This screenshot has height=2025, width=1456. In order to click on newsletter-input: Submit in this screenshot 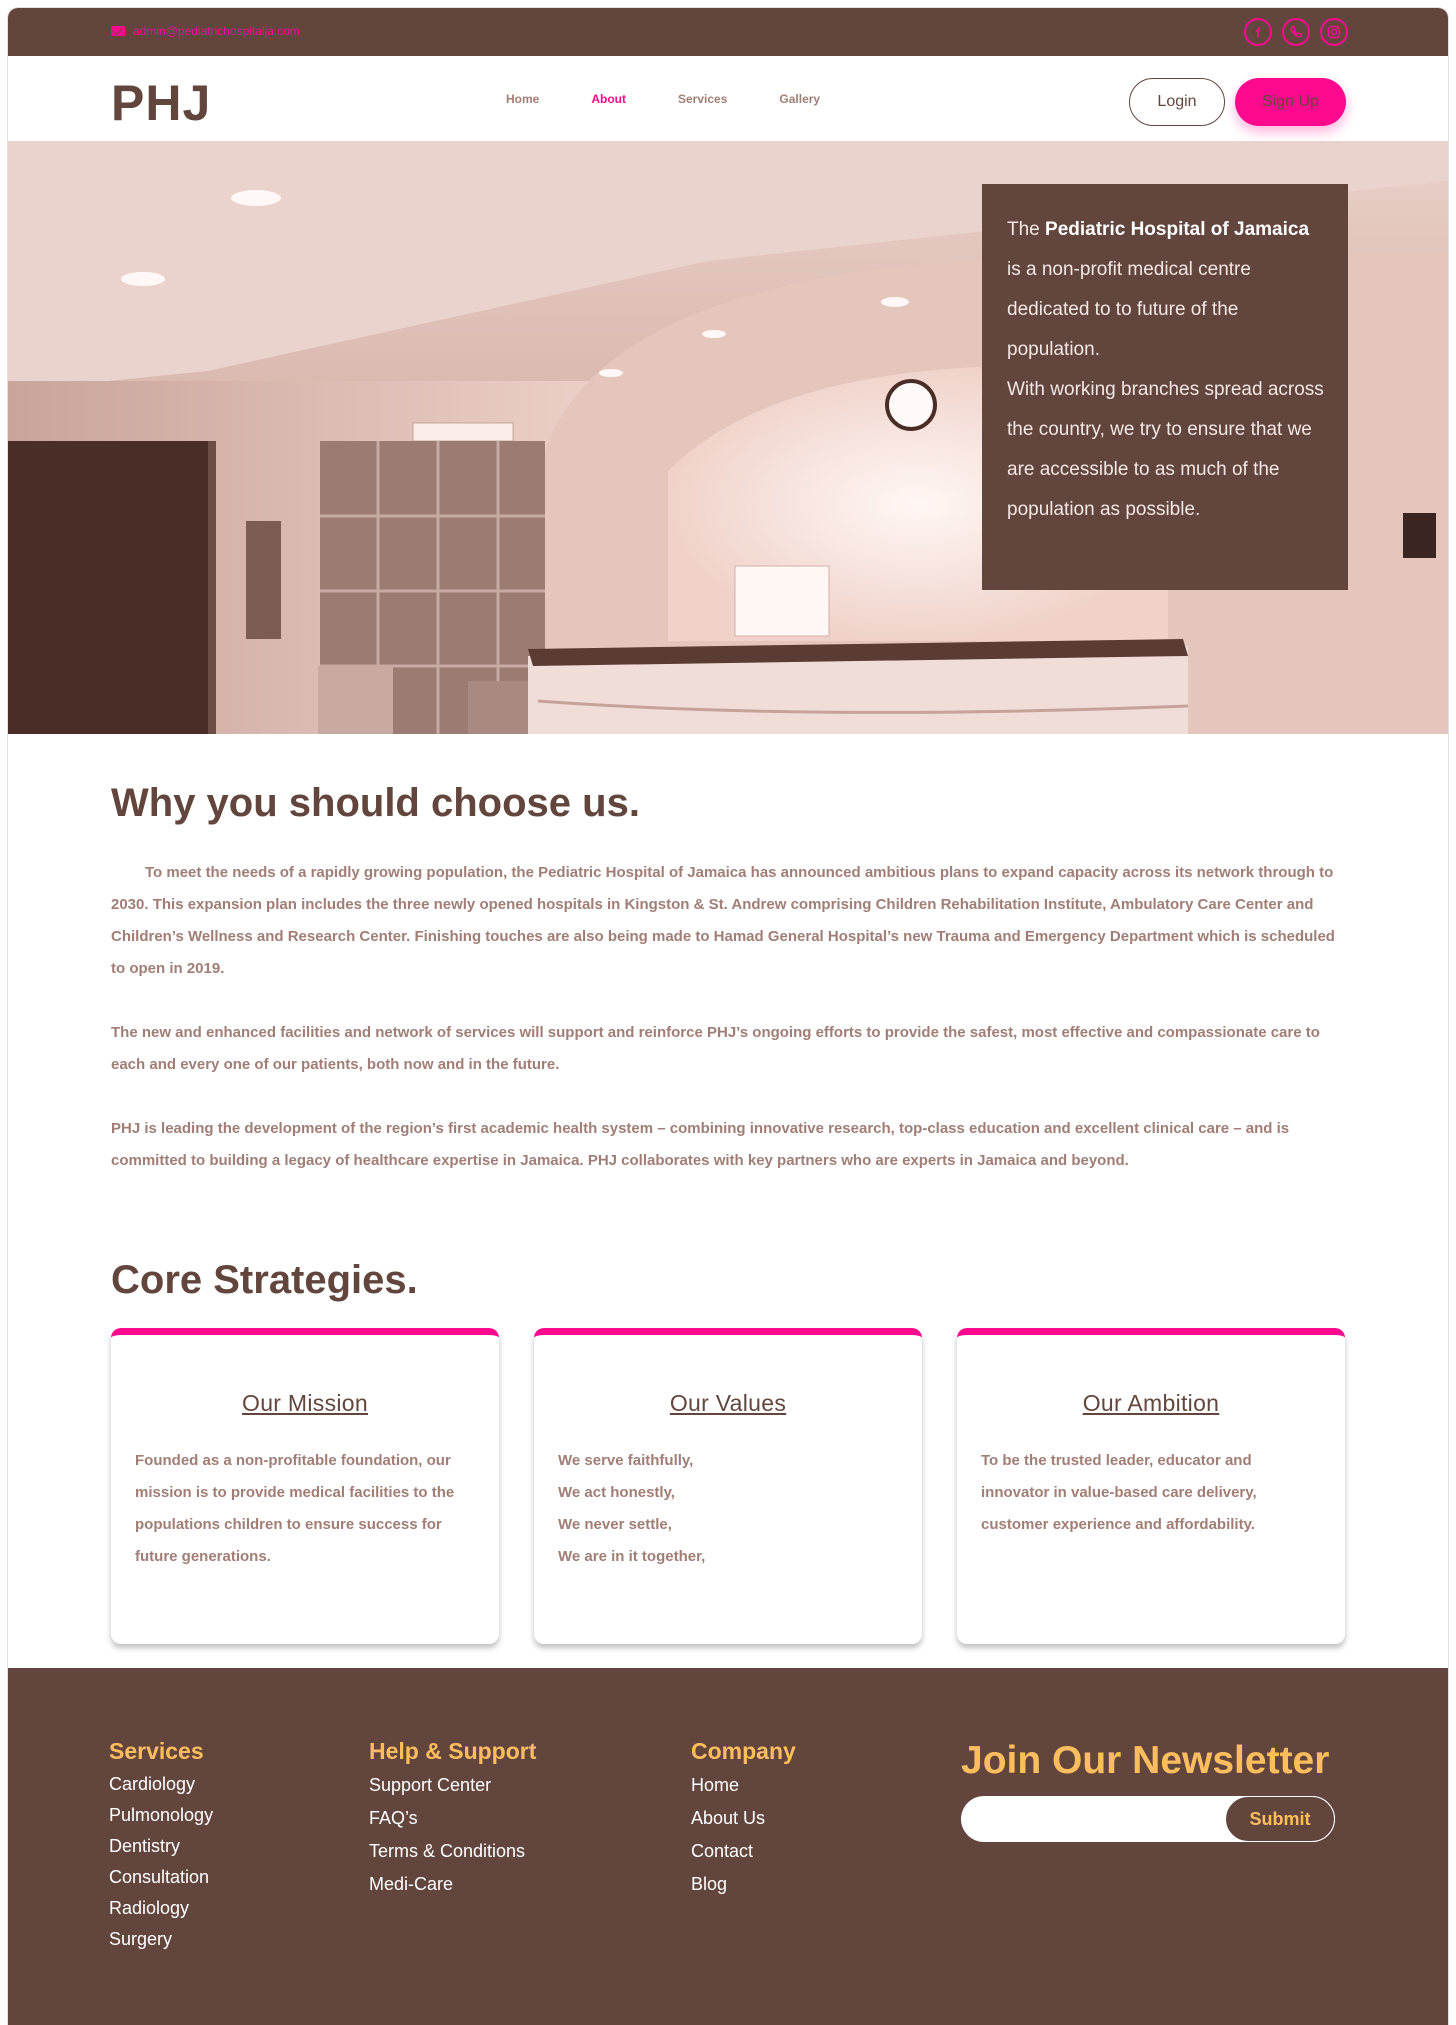, I will do `click(1148, 1819)`.